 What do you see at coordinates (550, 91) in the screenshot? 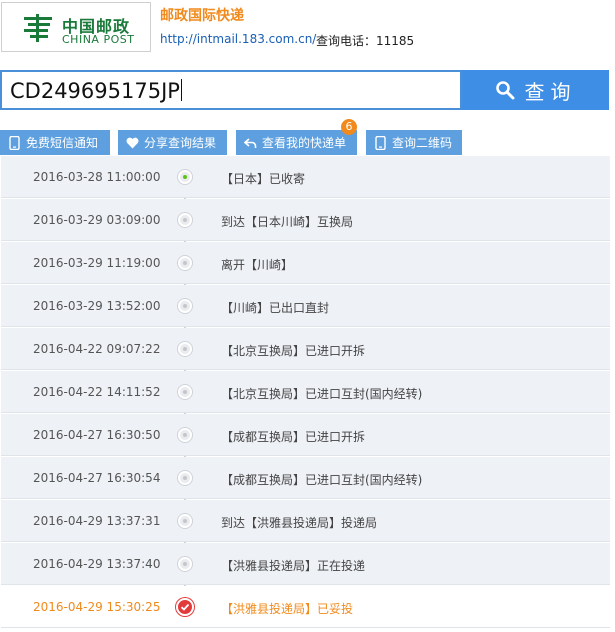
I see `search-button-label: 查询` at bounding box center [550, 91].